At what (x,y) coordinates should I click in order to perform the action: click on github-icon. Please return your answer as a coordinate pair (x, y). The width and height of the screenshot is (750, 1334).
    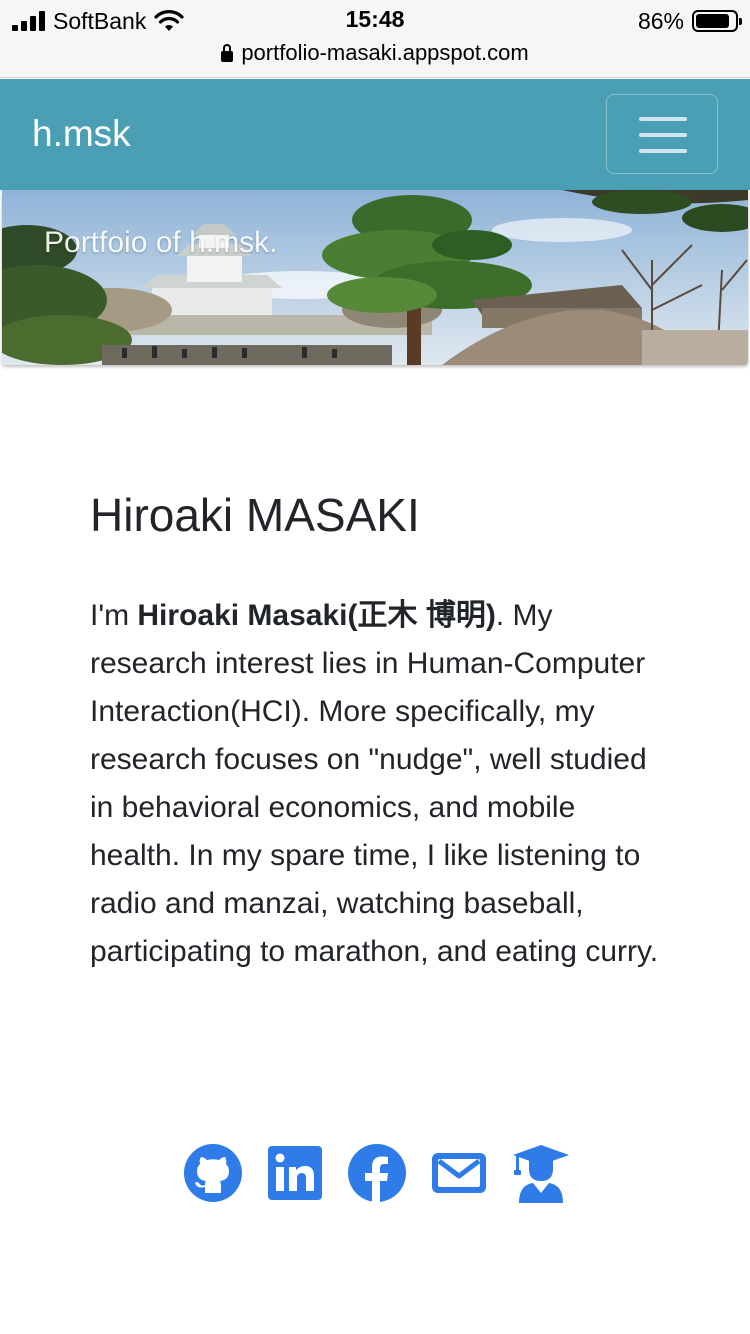
    Looking at the image, I should click on (213, 1173).